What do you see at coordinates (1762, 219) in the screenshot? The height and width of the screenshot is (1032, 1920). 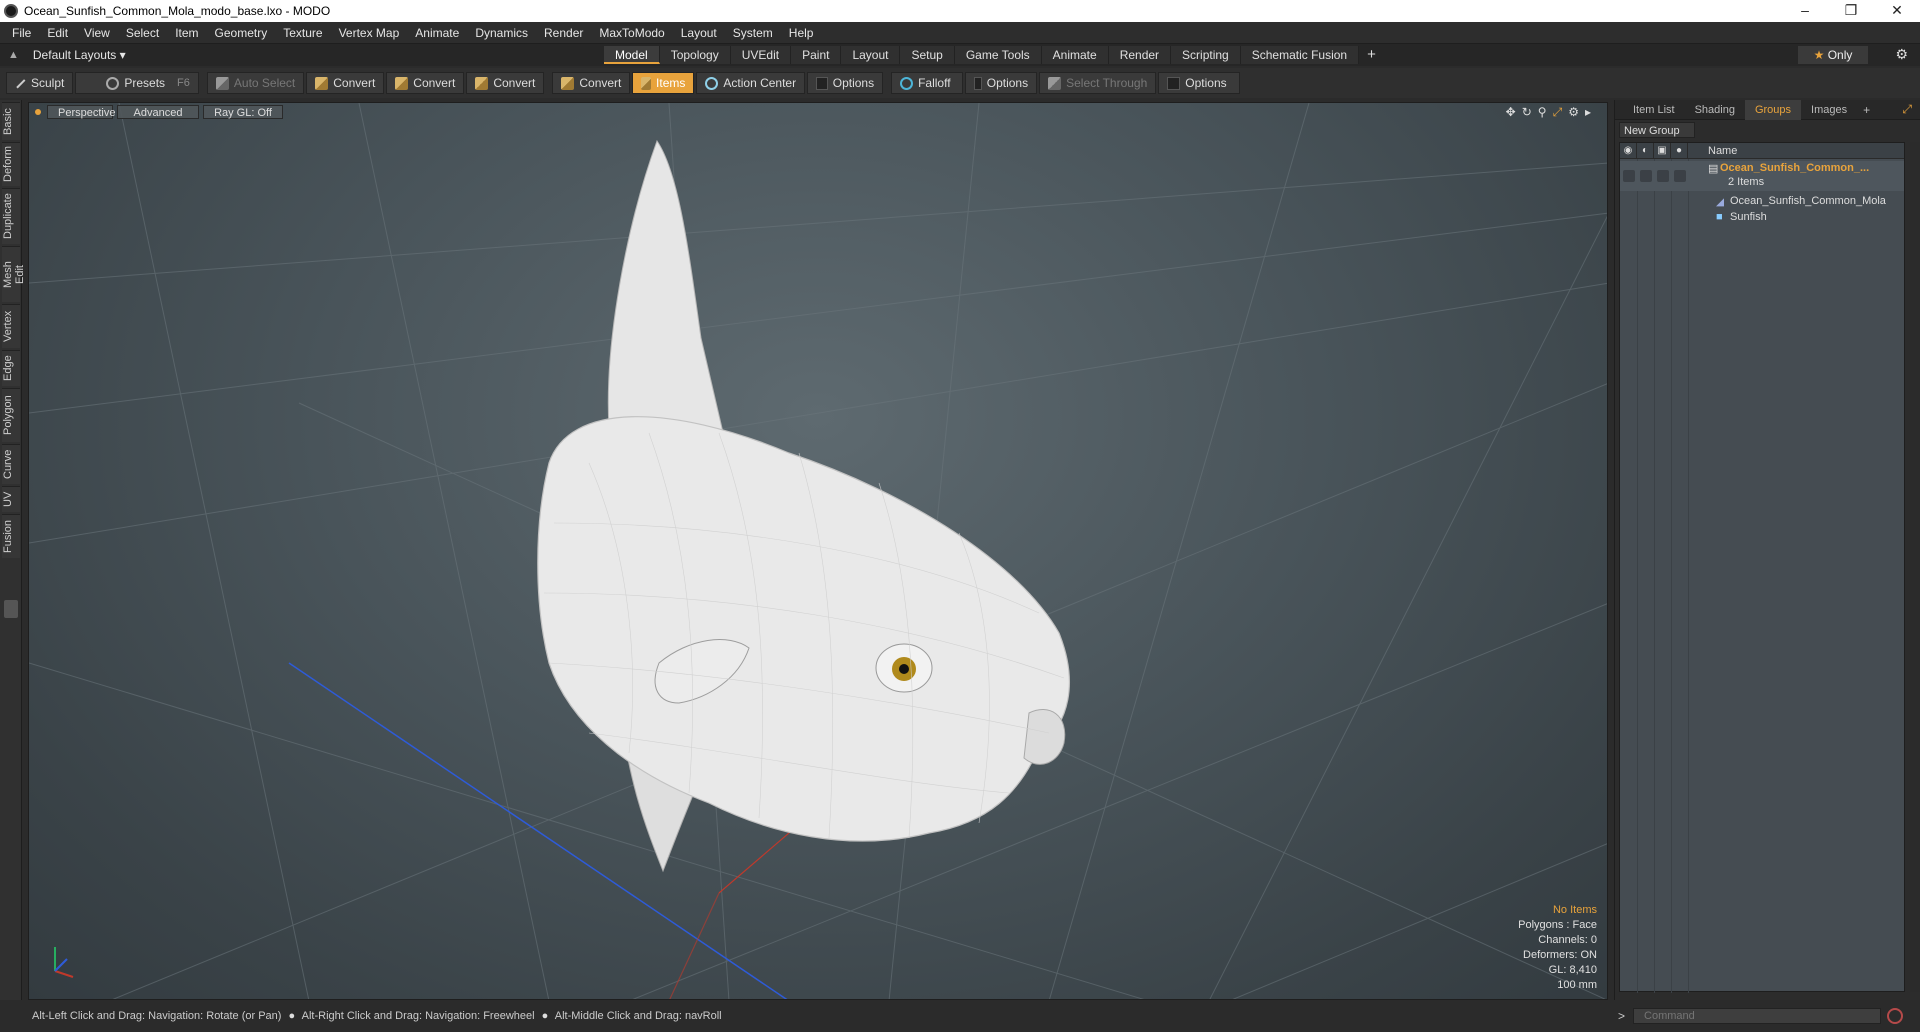 I see `group-child-row: ■ Sunfish` at bounding box center [1762, 219].